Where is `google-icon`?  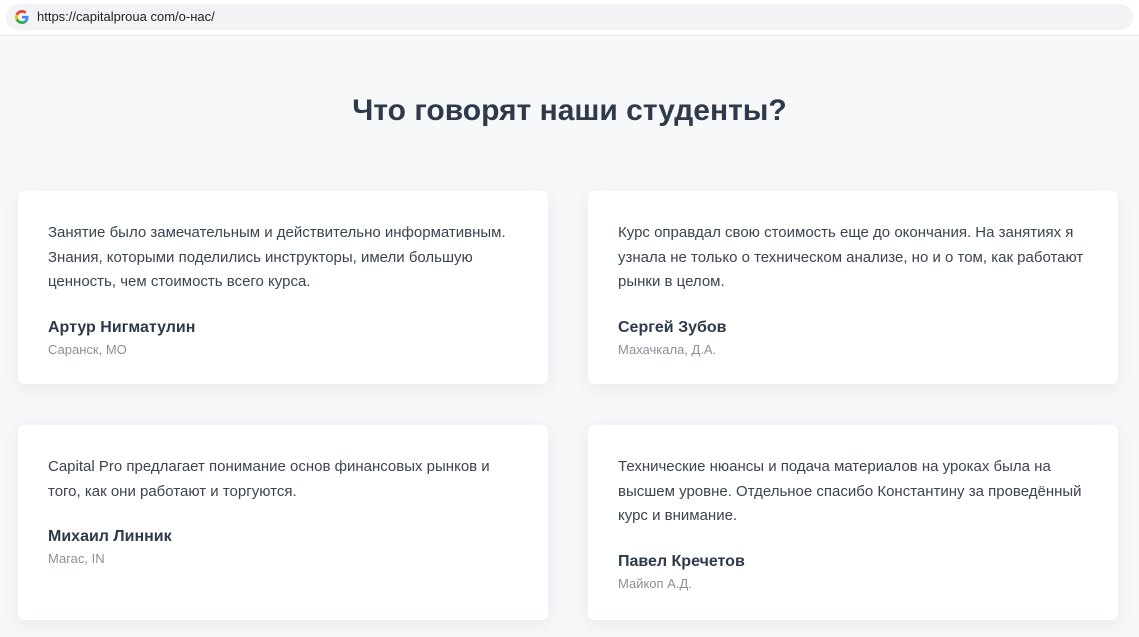
google-icon is located at coordinates (22, 17).